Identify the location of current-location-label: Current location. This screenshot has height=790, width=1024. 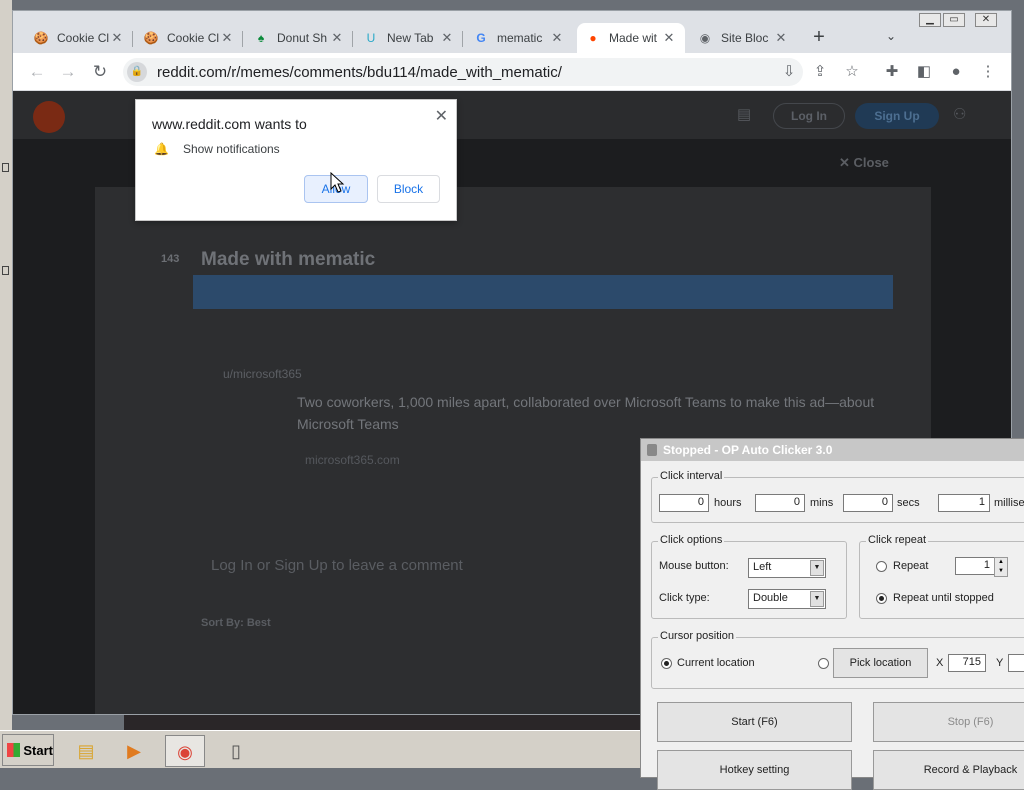
(716, 663).